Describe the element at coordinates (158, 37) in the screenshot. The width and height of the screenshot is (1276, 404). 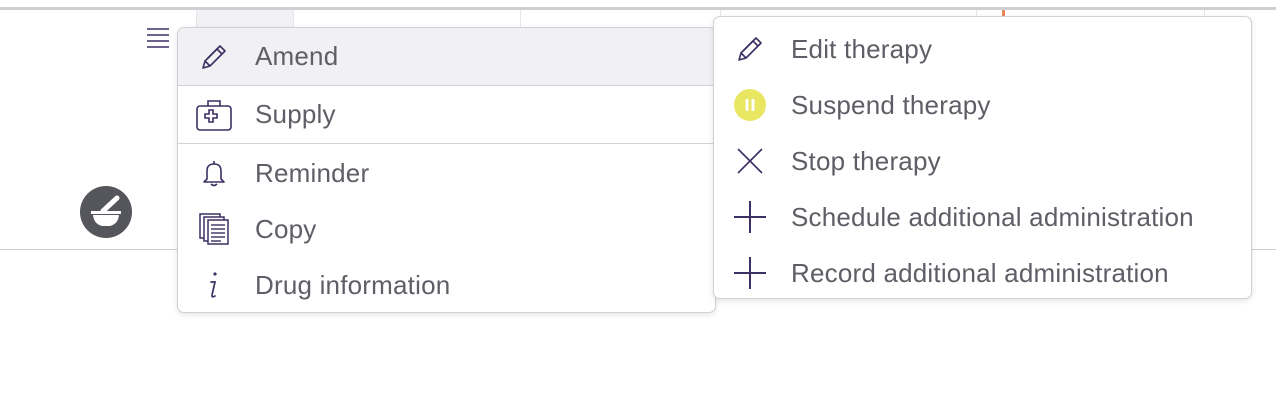
I see `hamburger-icon` at that location.